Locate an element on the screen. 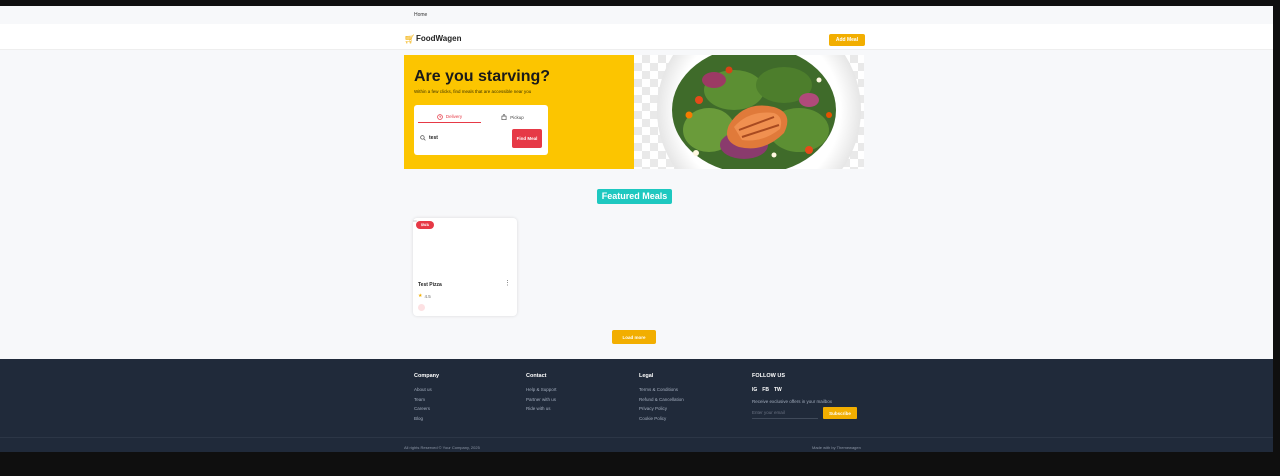 This screenshot has width=1280, height=476. footer-link: Privacy Policy is located at coordinates (661, 411).